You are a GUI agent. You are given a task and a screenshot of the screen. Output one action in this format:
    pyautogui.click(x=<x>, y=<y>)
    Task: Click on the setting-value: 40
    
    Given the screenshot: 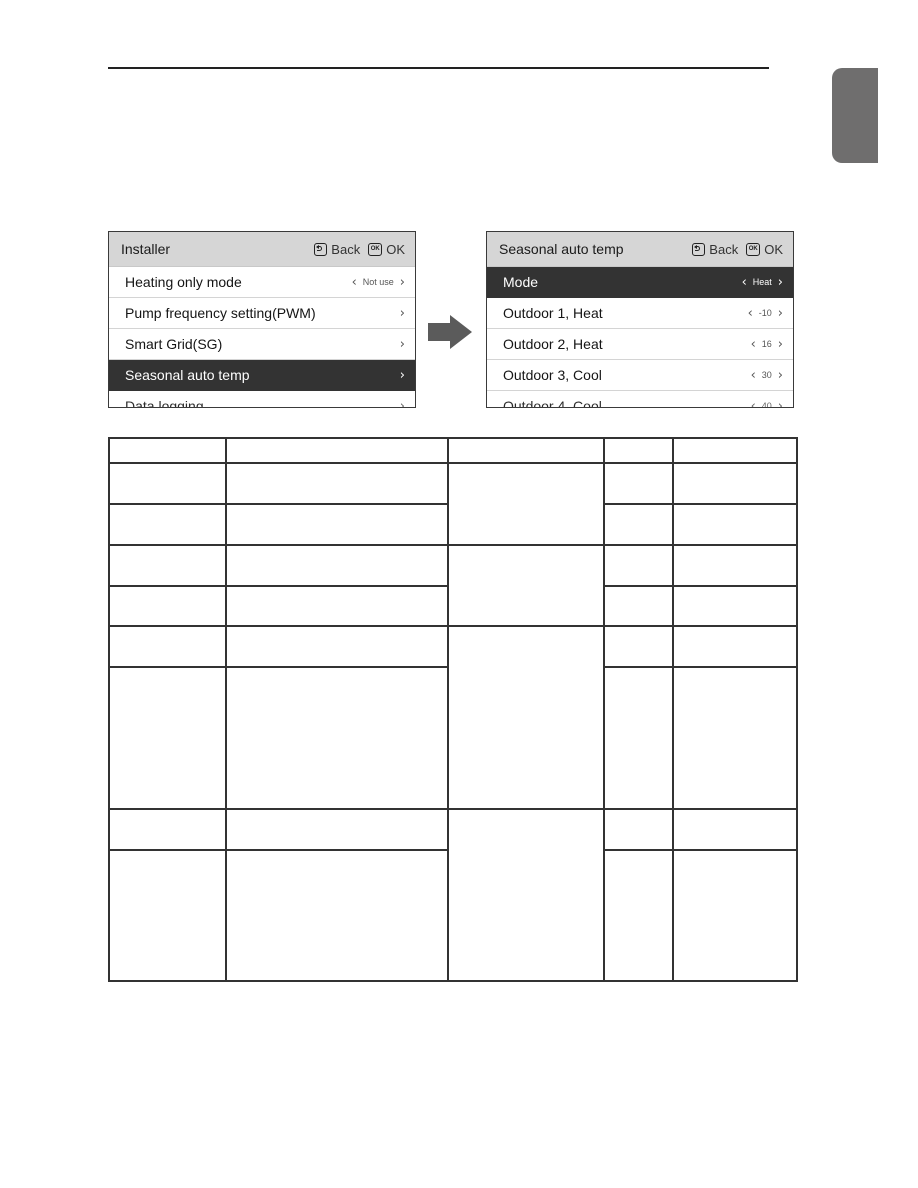 What is the action you would take?
    pyautogui.click(x=766, y=404)
    